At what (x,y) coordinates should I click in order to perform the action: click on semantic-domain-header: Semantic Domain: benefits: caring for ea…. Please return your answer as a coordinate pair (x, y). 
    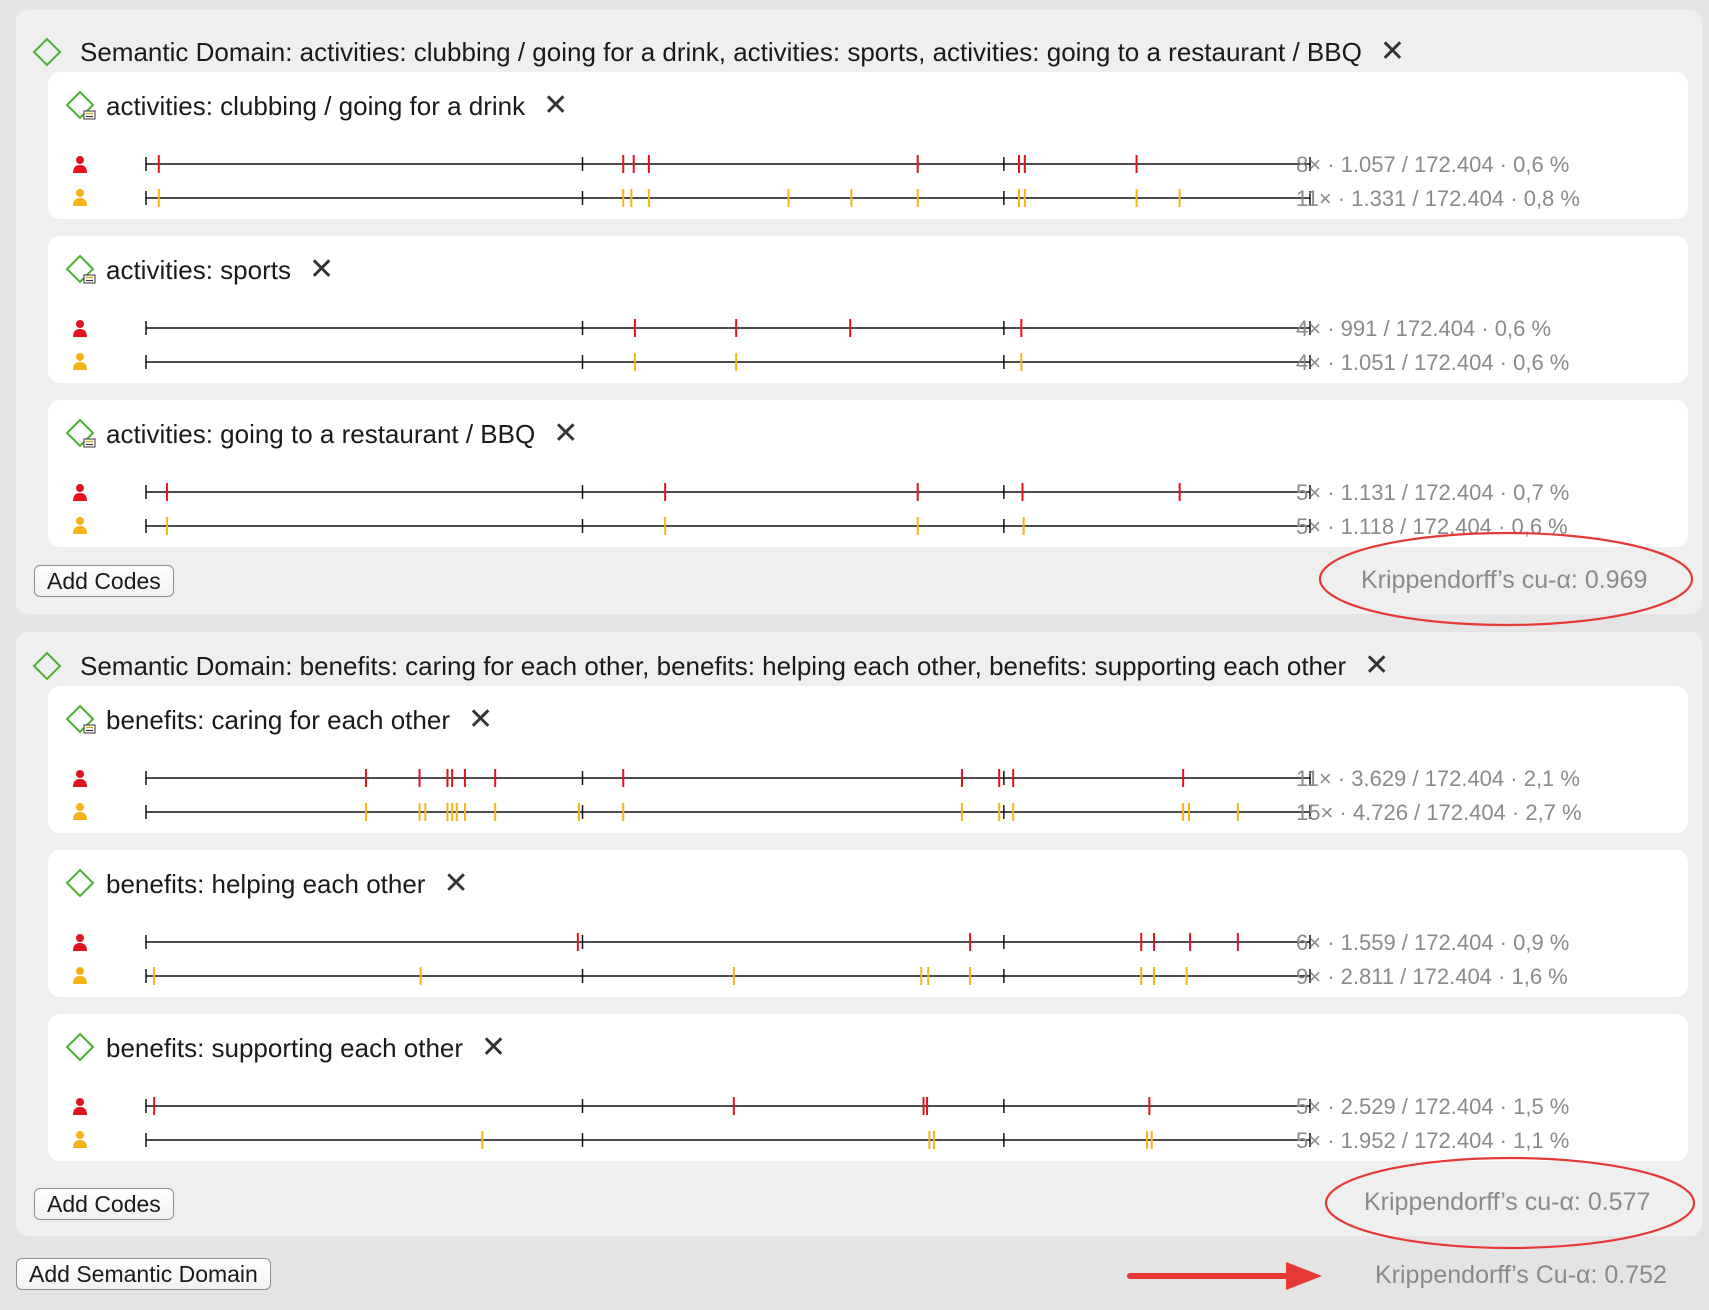
    Looking at the image, I should click on (710, 666).